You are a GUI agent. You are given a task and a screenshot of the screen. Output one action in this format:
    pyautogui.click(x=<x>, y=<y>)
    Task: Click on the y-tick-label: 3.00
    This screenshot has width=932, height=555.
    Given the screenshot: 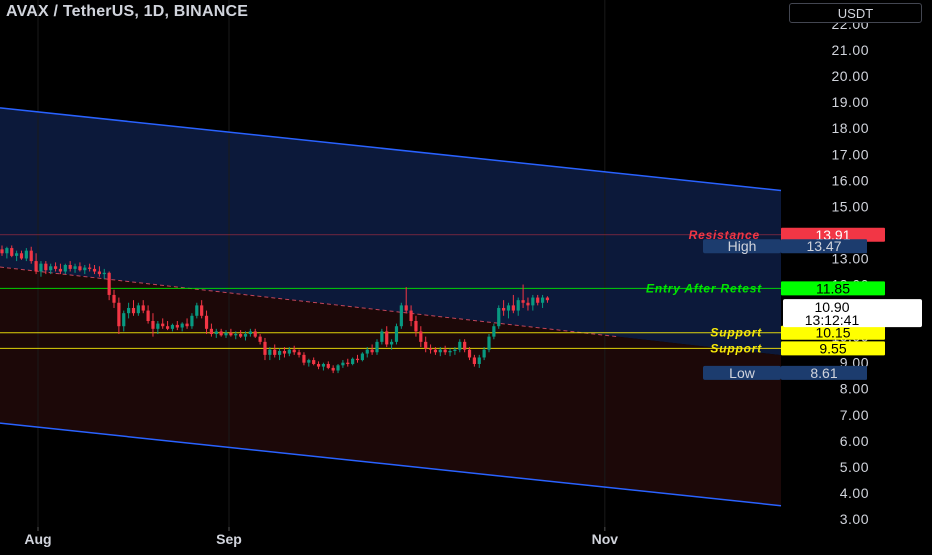 What is the action you would take?
    pyautogui.click(x=854, y=519)
    